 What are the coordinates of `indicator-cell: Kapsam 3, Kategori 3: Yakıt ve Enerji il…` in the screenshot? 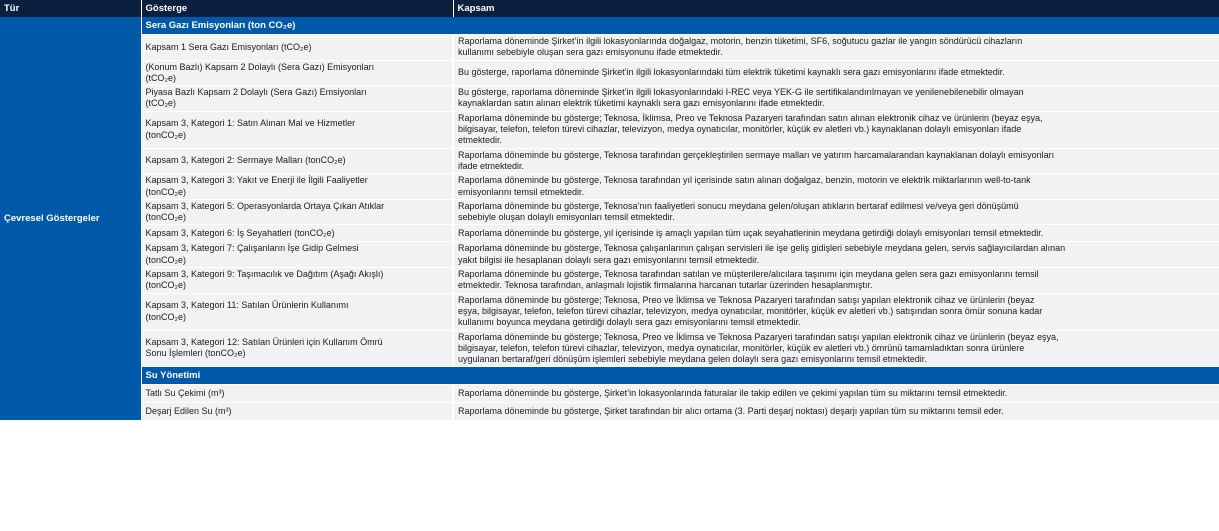 It's located at (297, 186).